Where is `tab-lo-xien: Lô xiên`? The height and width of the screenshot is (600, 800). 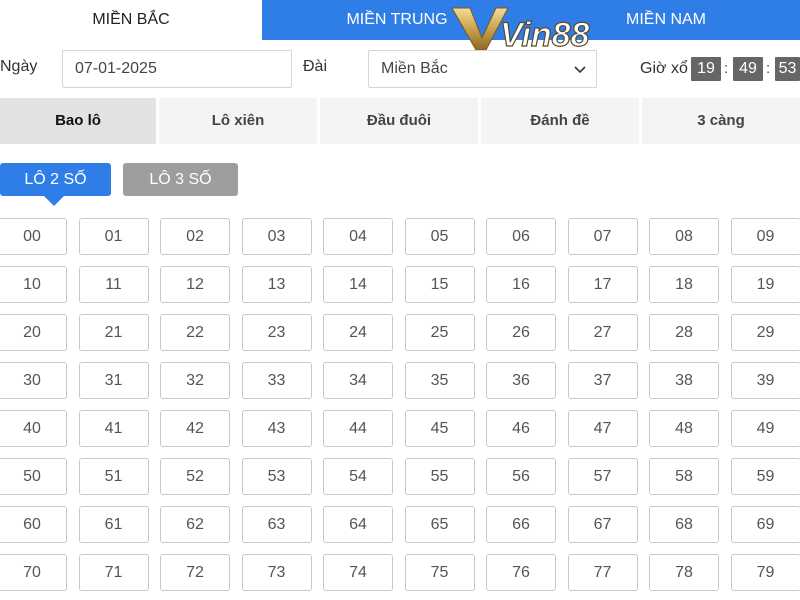
tab-lo-xien: Lô xiên is located at coordinates (238, 121).